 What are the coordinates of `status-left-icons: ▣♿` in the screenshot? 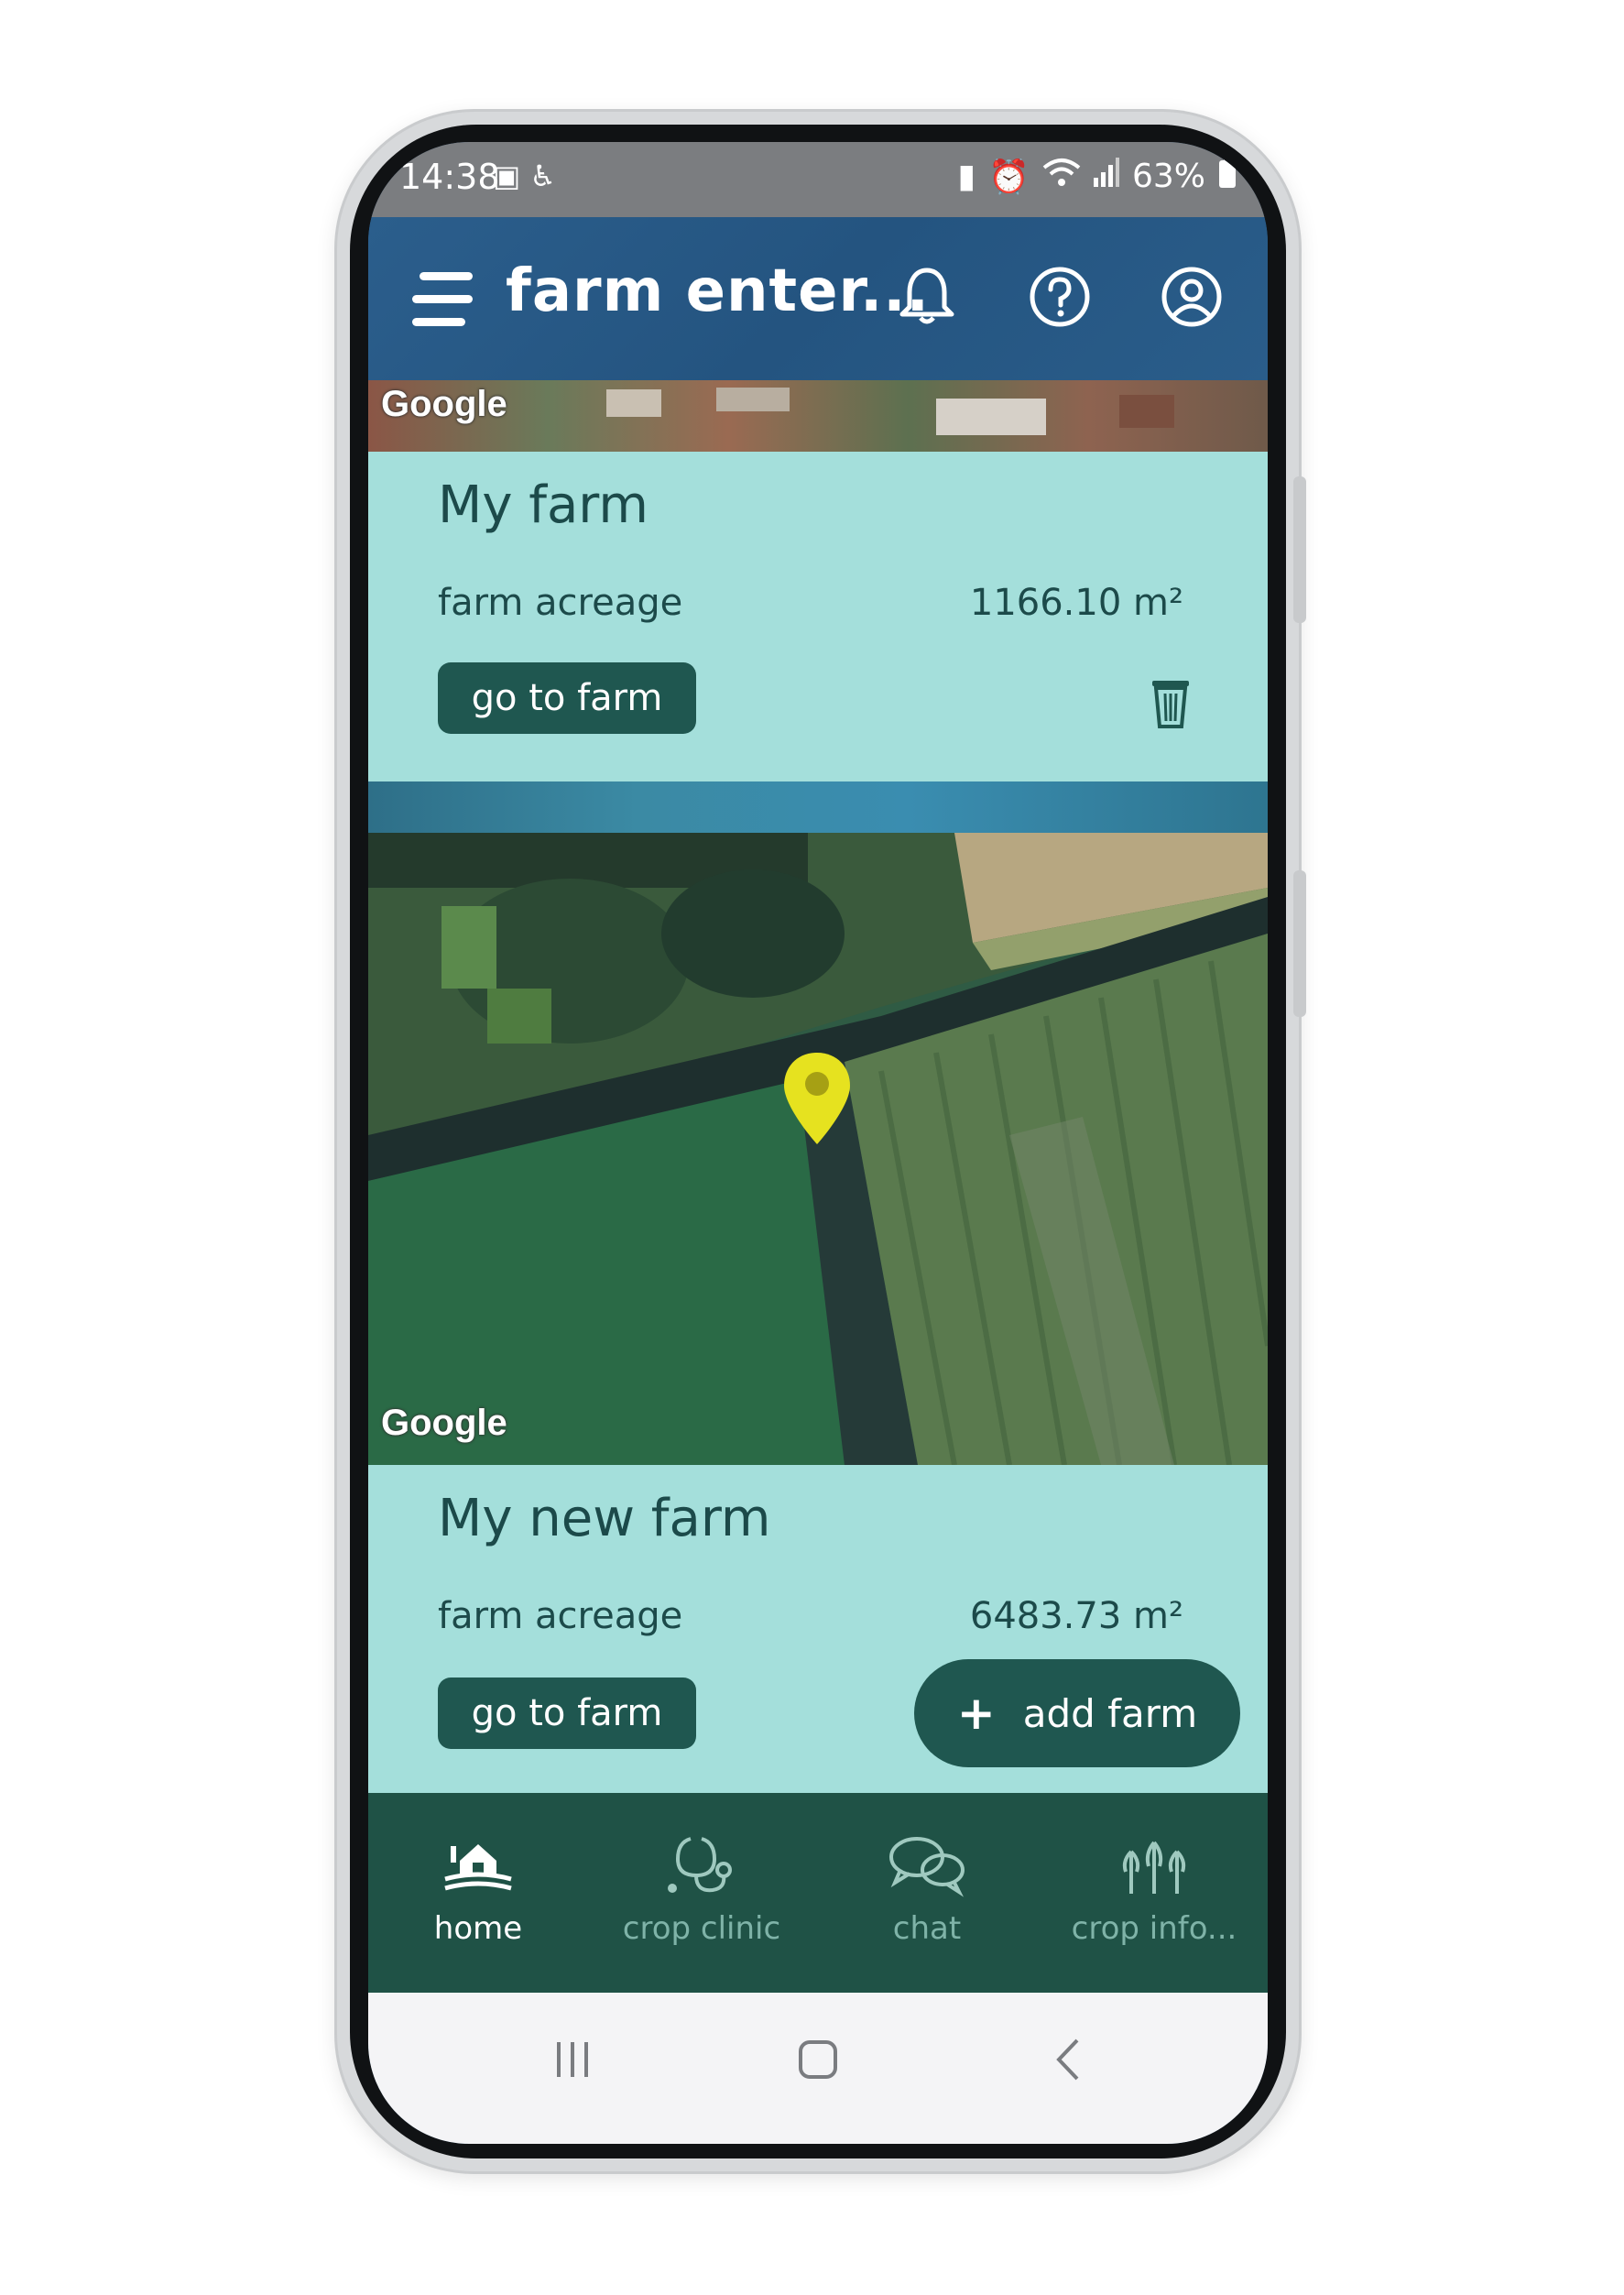 It's located at (529, 175).